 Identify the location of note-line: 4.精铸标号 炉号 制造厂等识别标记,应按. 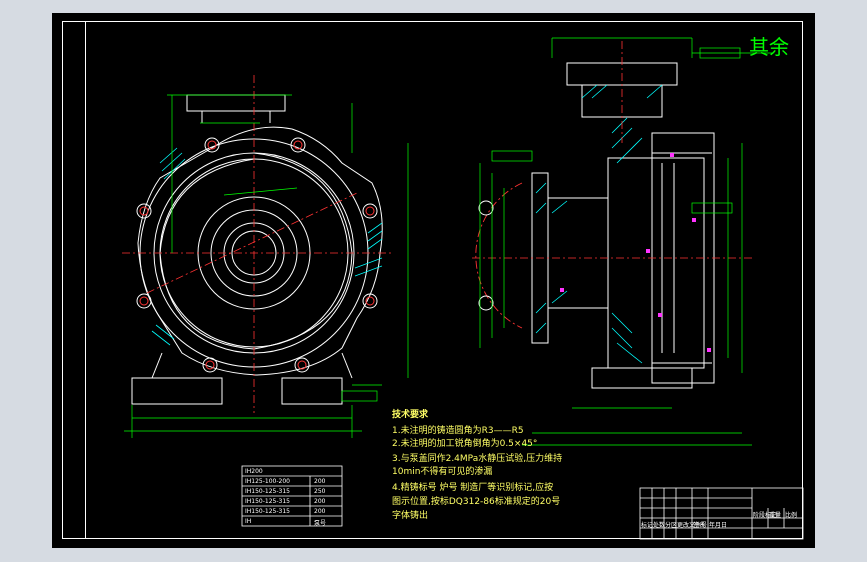
(473, 488).